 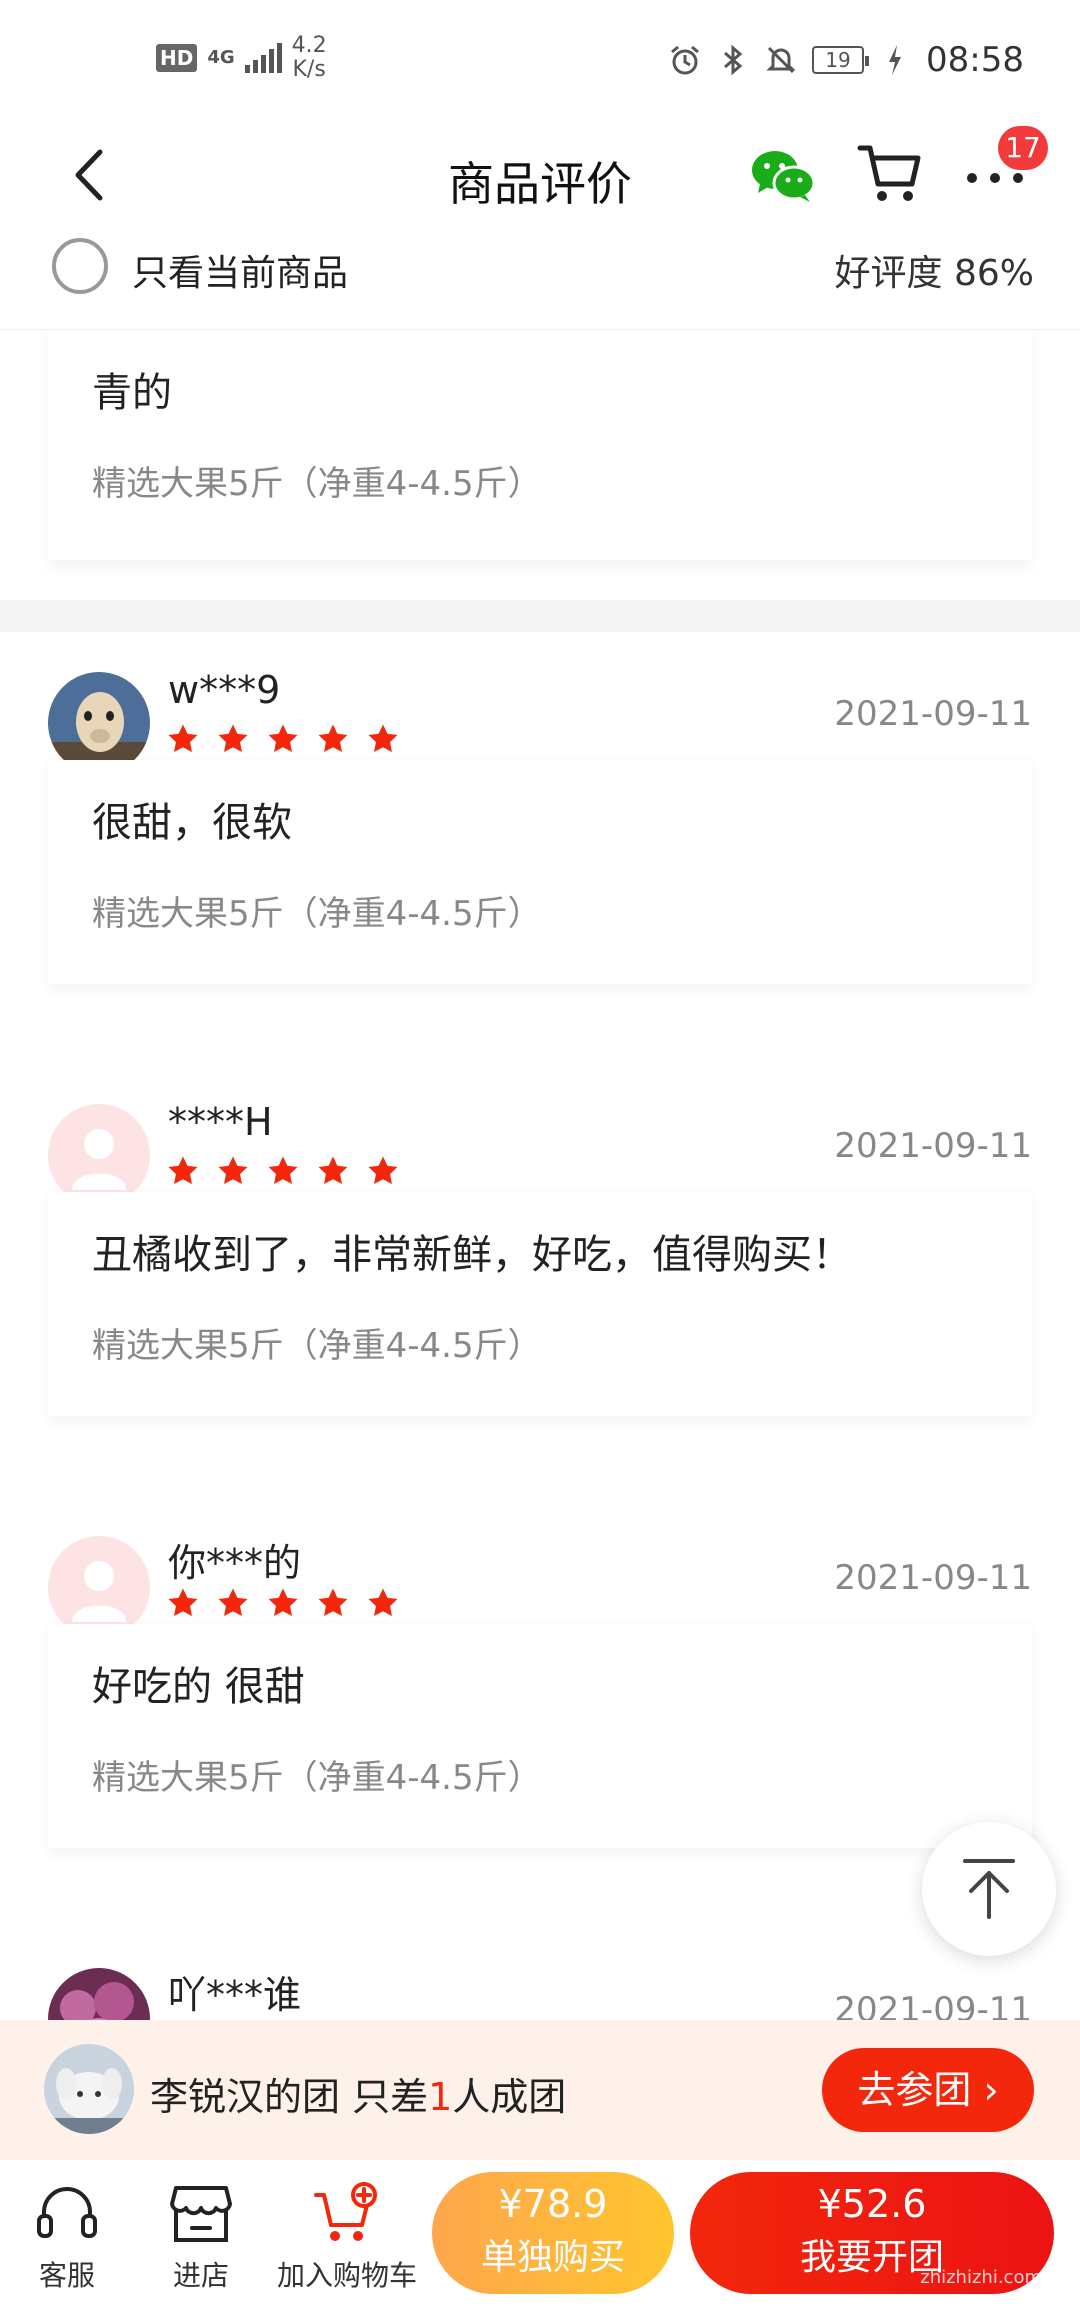 I want to click on clock: 08:58, so click(x=975, y=60).